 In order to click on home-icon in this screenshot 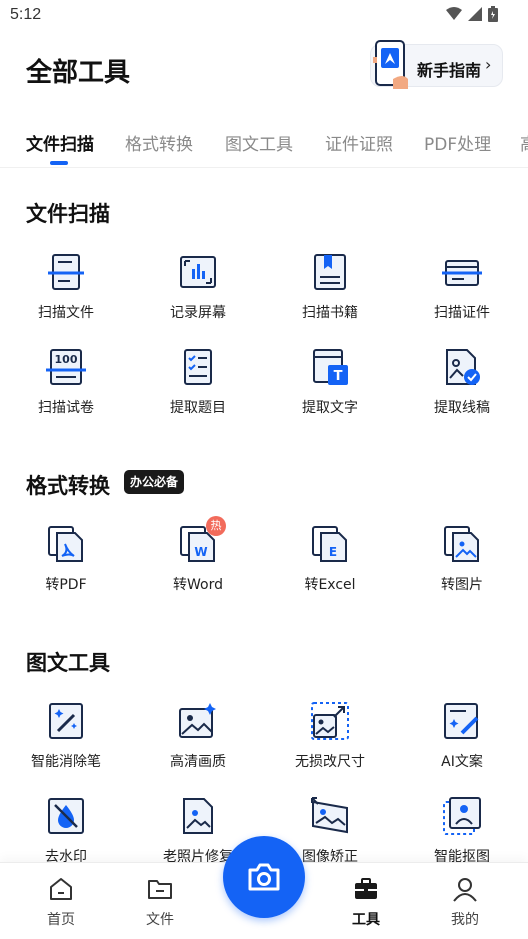, I will do `click(61, 889)`.